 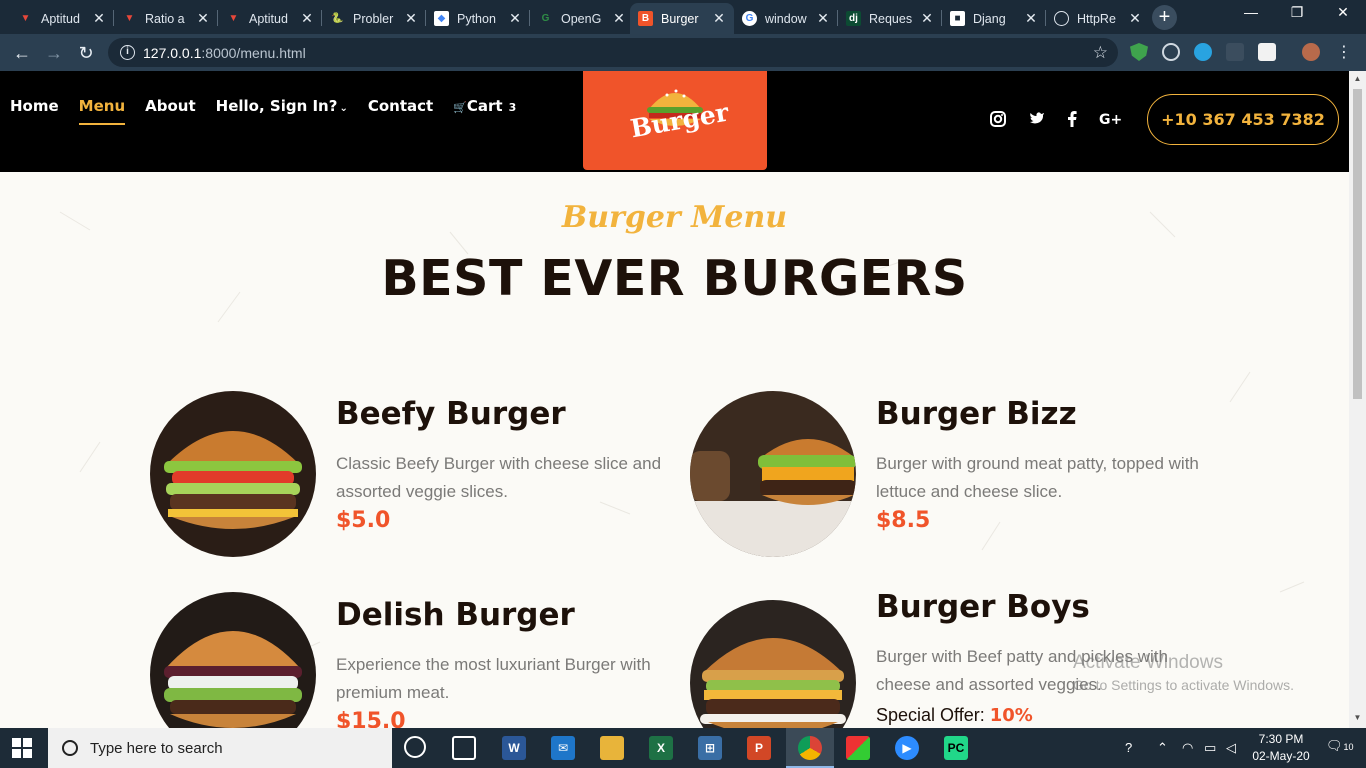 What do you see at coordinates (363, 520) in the screenshot?
I see `item-price: $5.0` at bounding box center [363, 520].